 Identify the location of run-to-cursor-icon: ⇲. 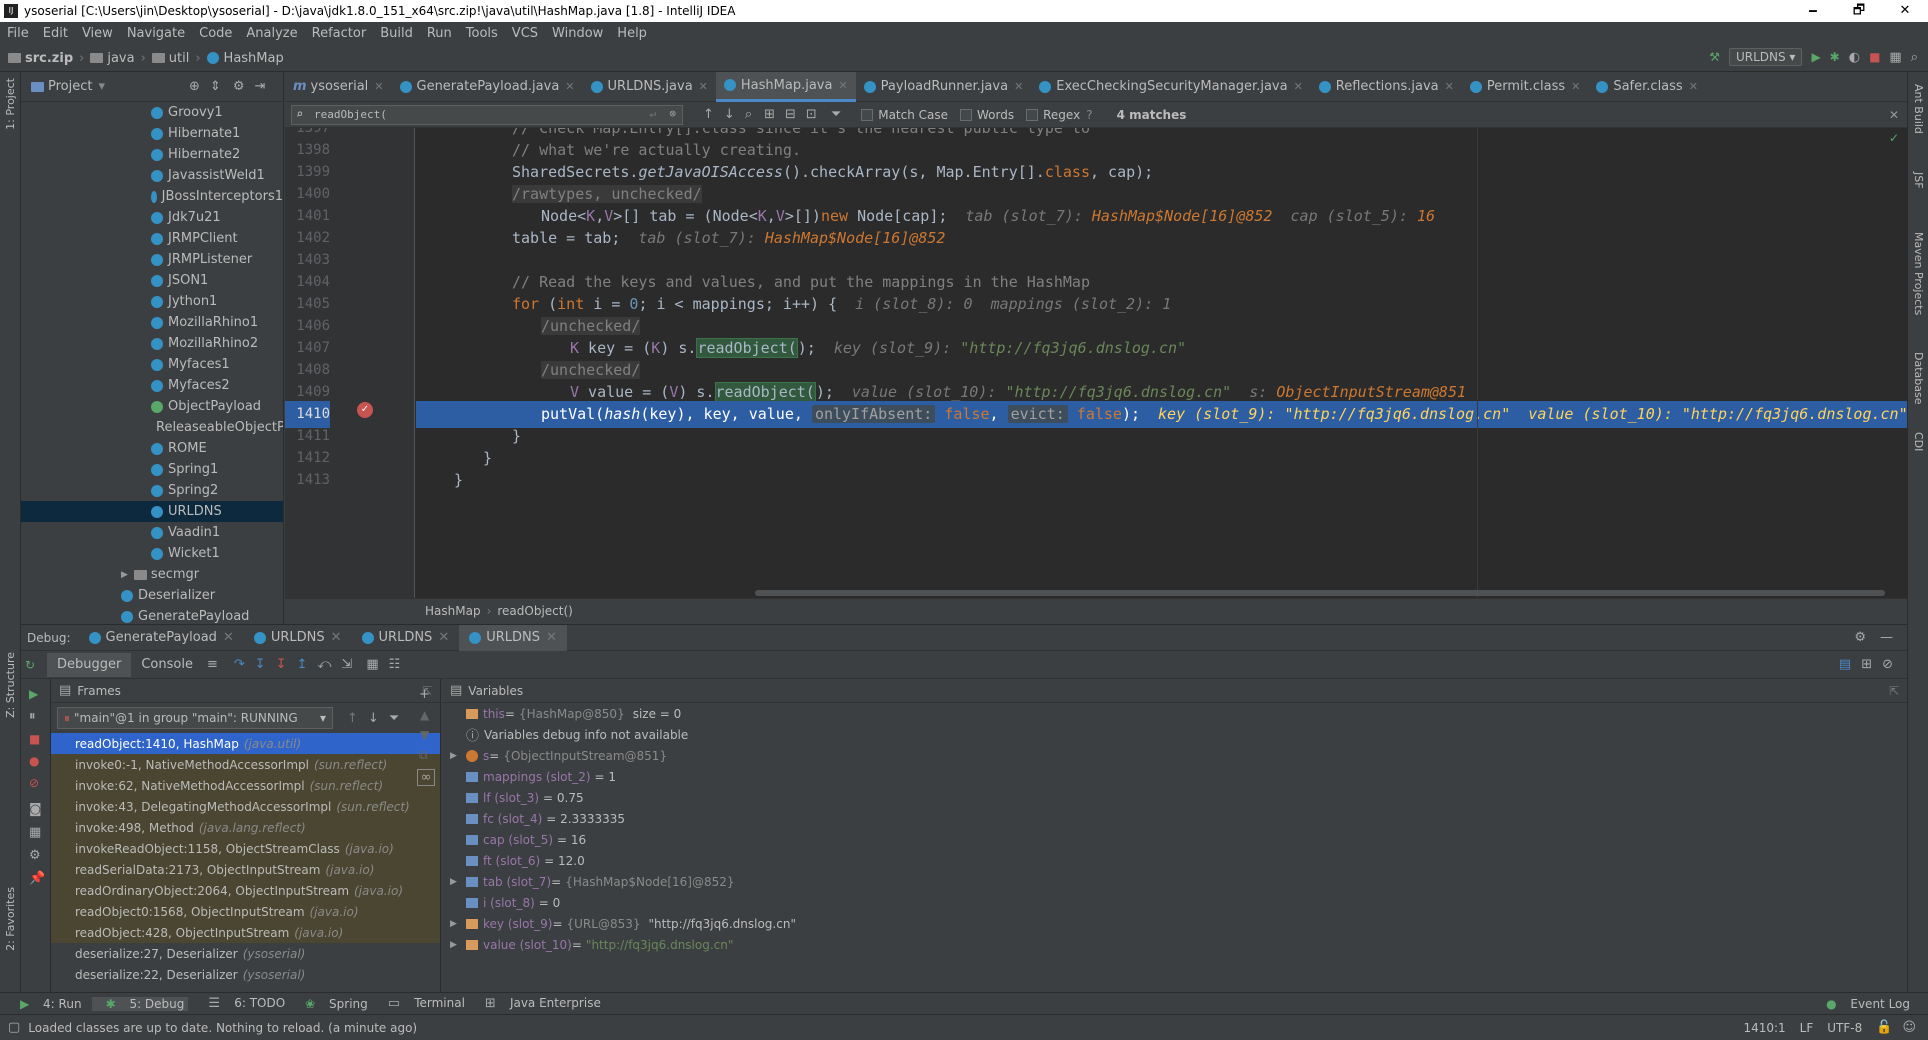
(346, 664).